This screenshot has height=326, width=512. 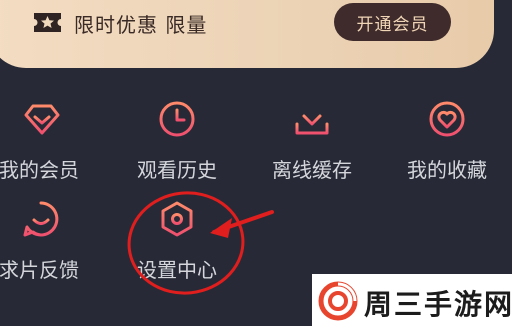 I want to click on menu-item-my-membership: 我的会员, so click(x=59, y=150).